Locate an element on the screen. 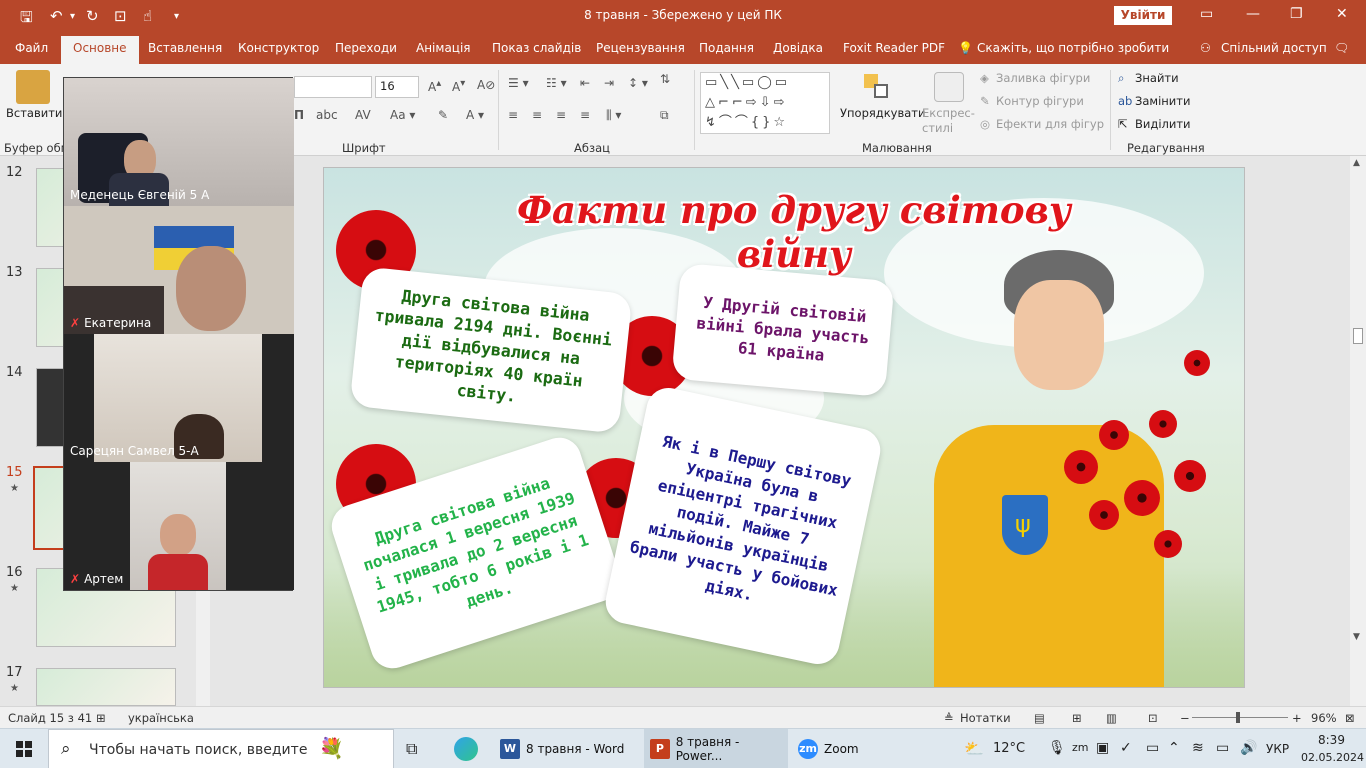 The height and width of the screenshot is (768, 1366). notes-button: Нотатки is located at coordinates (985, 718).